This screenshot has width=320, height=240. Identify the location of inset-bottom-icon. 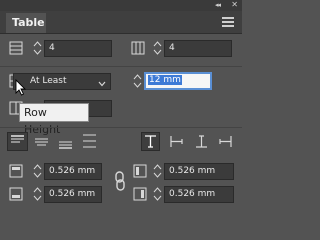
(16, 194).